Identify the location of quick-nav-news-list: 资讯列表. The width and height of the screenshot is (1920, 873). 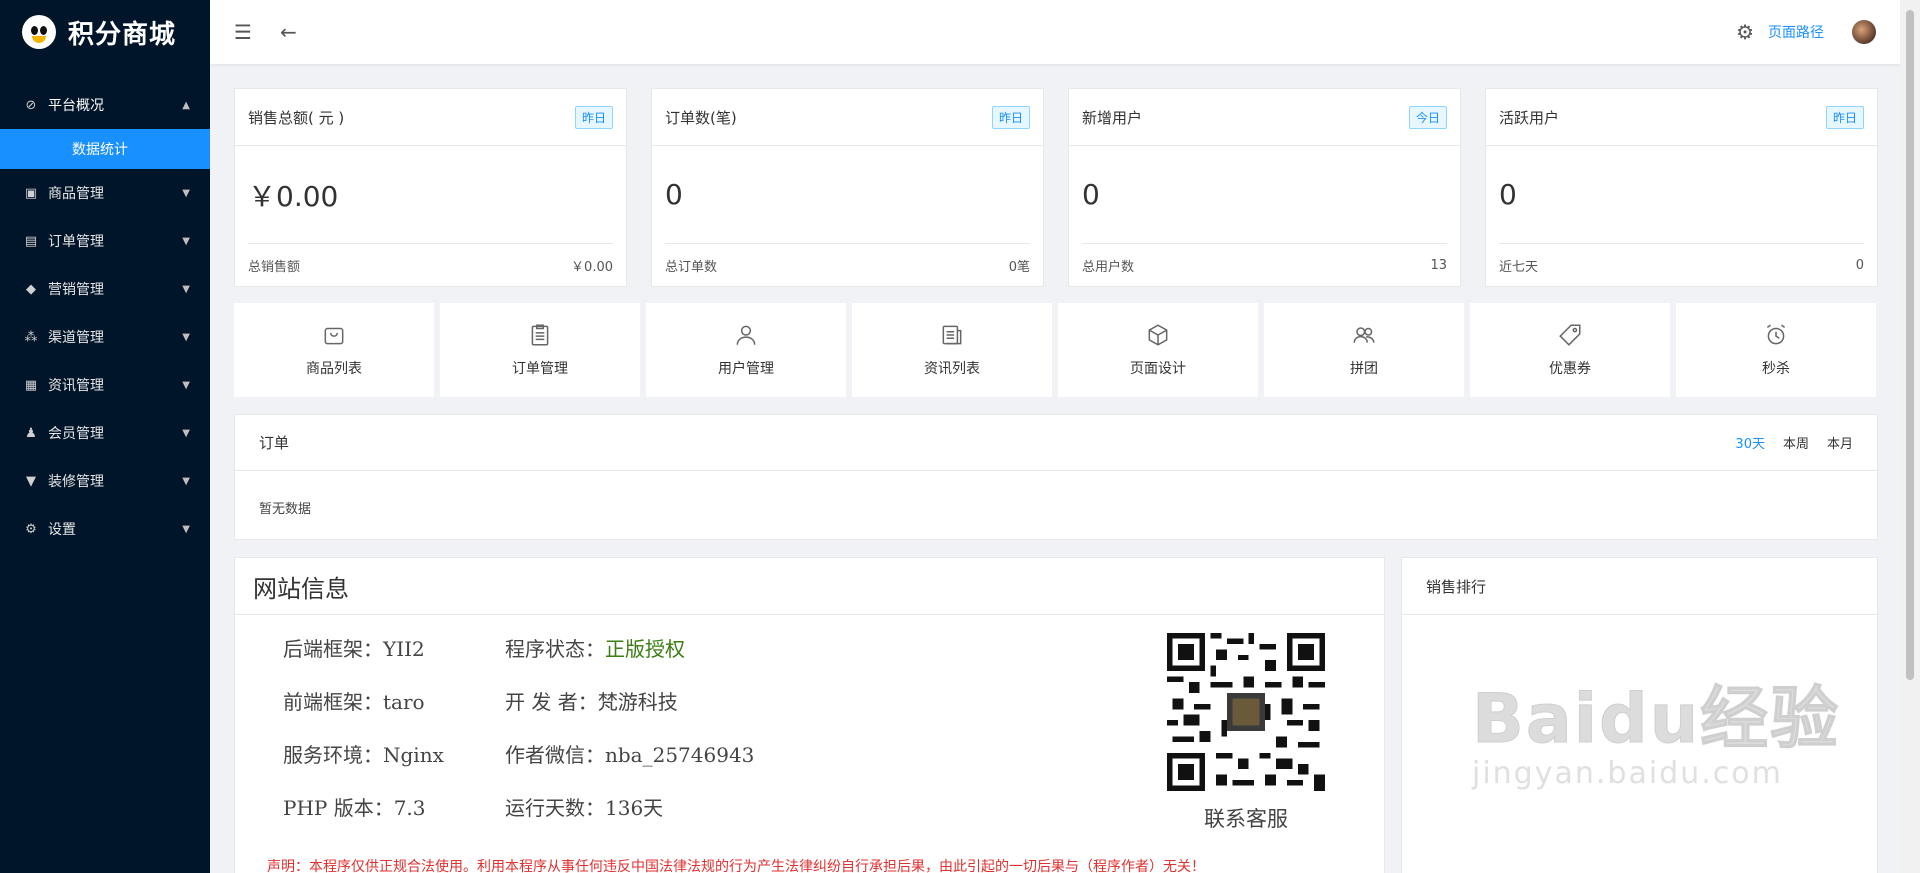
(952, 350).